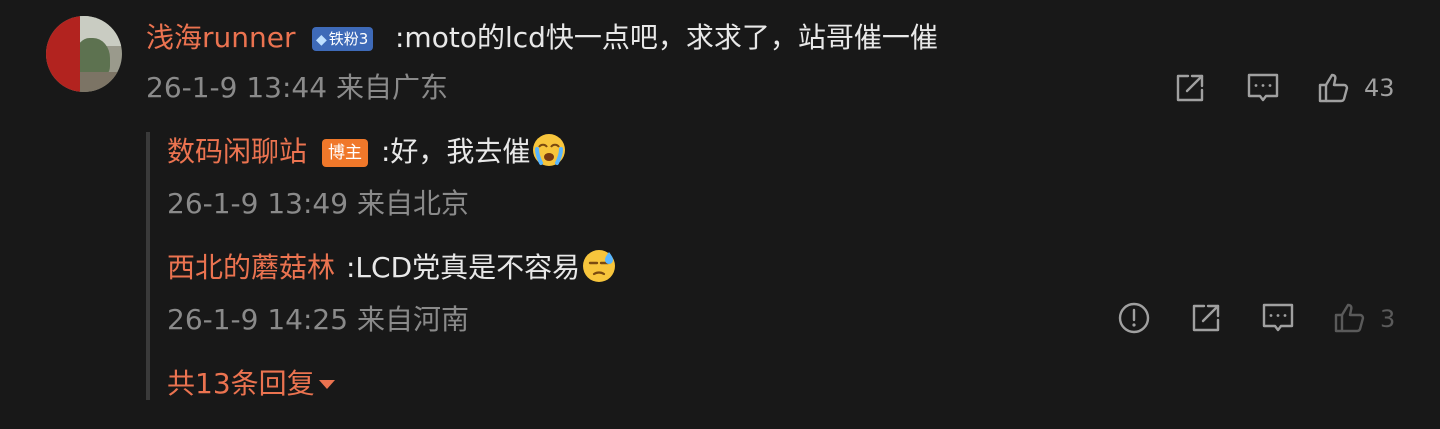 Image resolution: width=1440 pixels, height=429 pixels. Describe the element at coordinates (148, 266) in the screenshot. I see `thread-line` at that location.